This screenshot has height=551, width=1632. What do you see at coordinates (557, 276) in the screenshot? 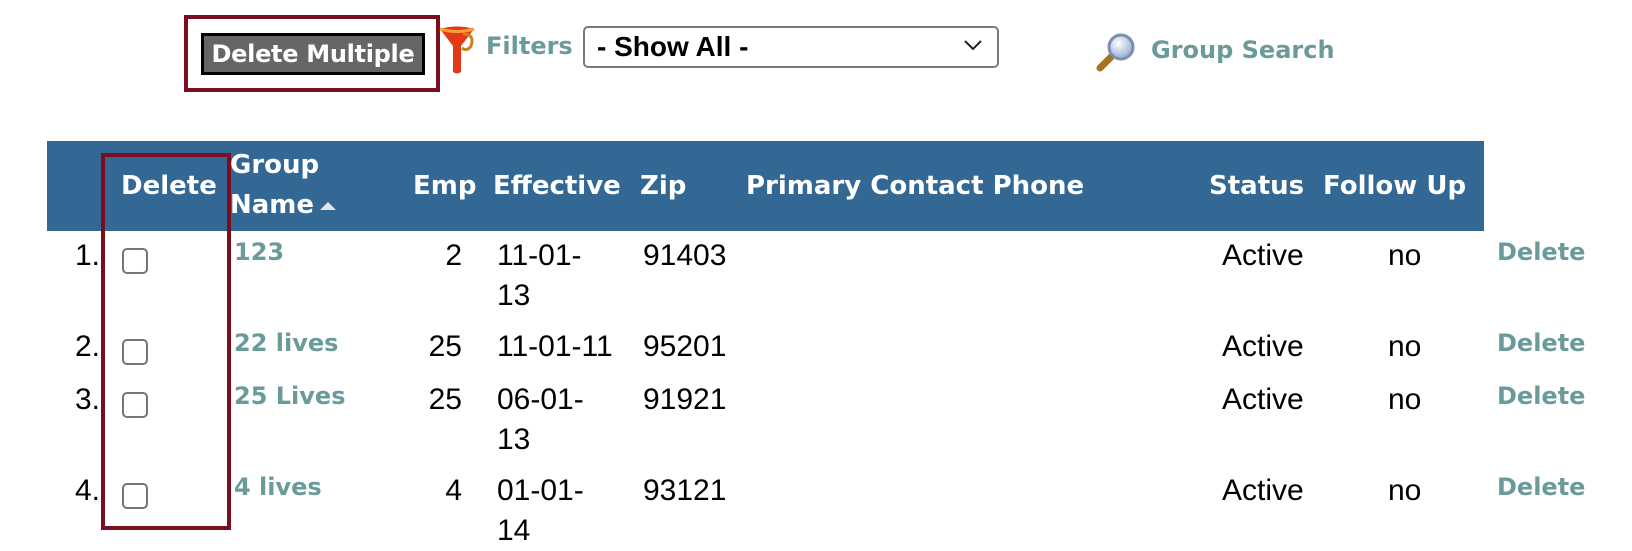
I see `row-effective: 11-01- 13` at bounding box center [557, 276].